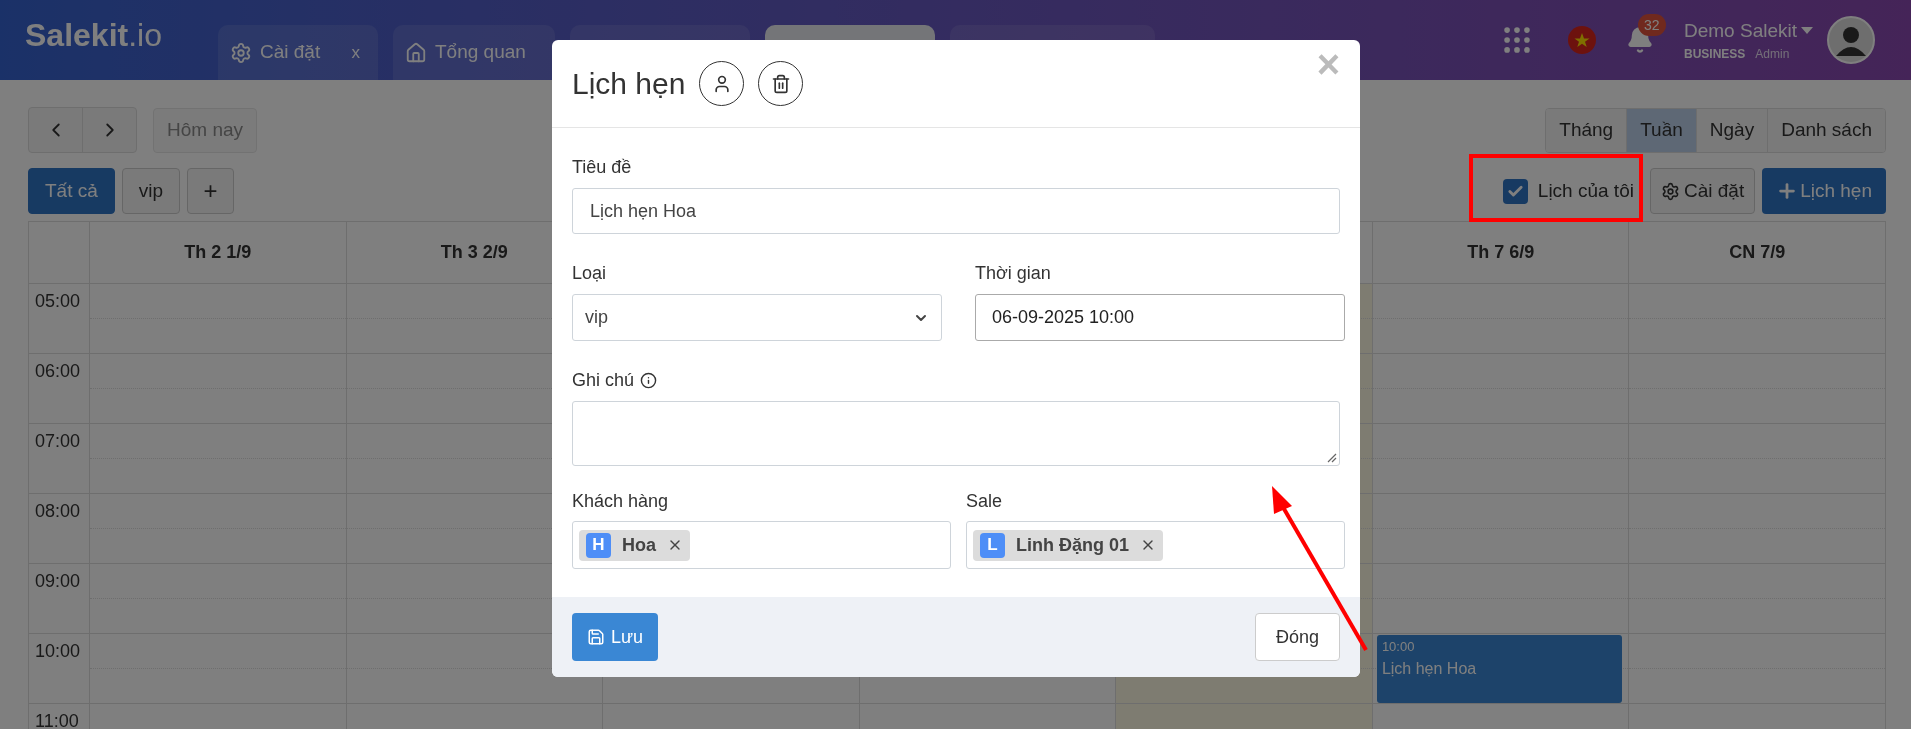 This screenshot has width=1911, height=729. What do you see at coordinates (474, 252) in the screenshot?
I see `day-header: Th 3 2/9` at bounding box center [474, 252].